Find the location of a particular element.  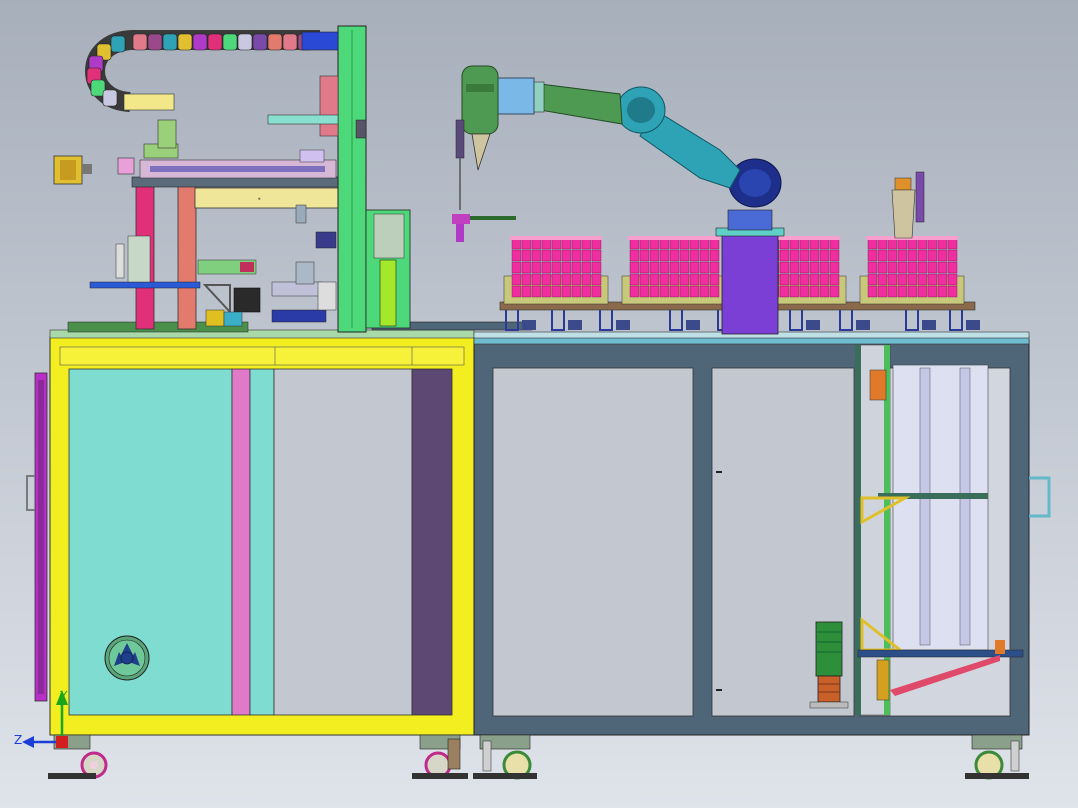

gantry-crossbeam is located at coordinates (266, 198).